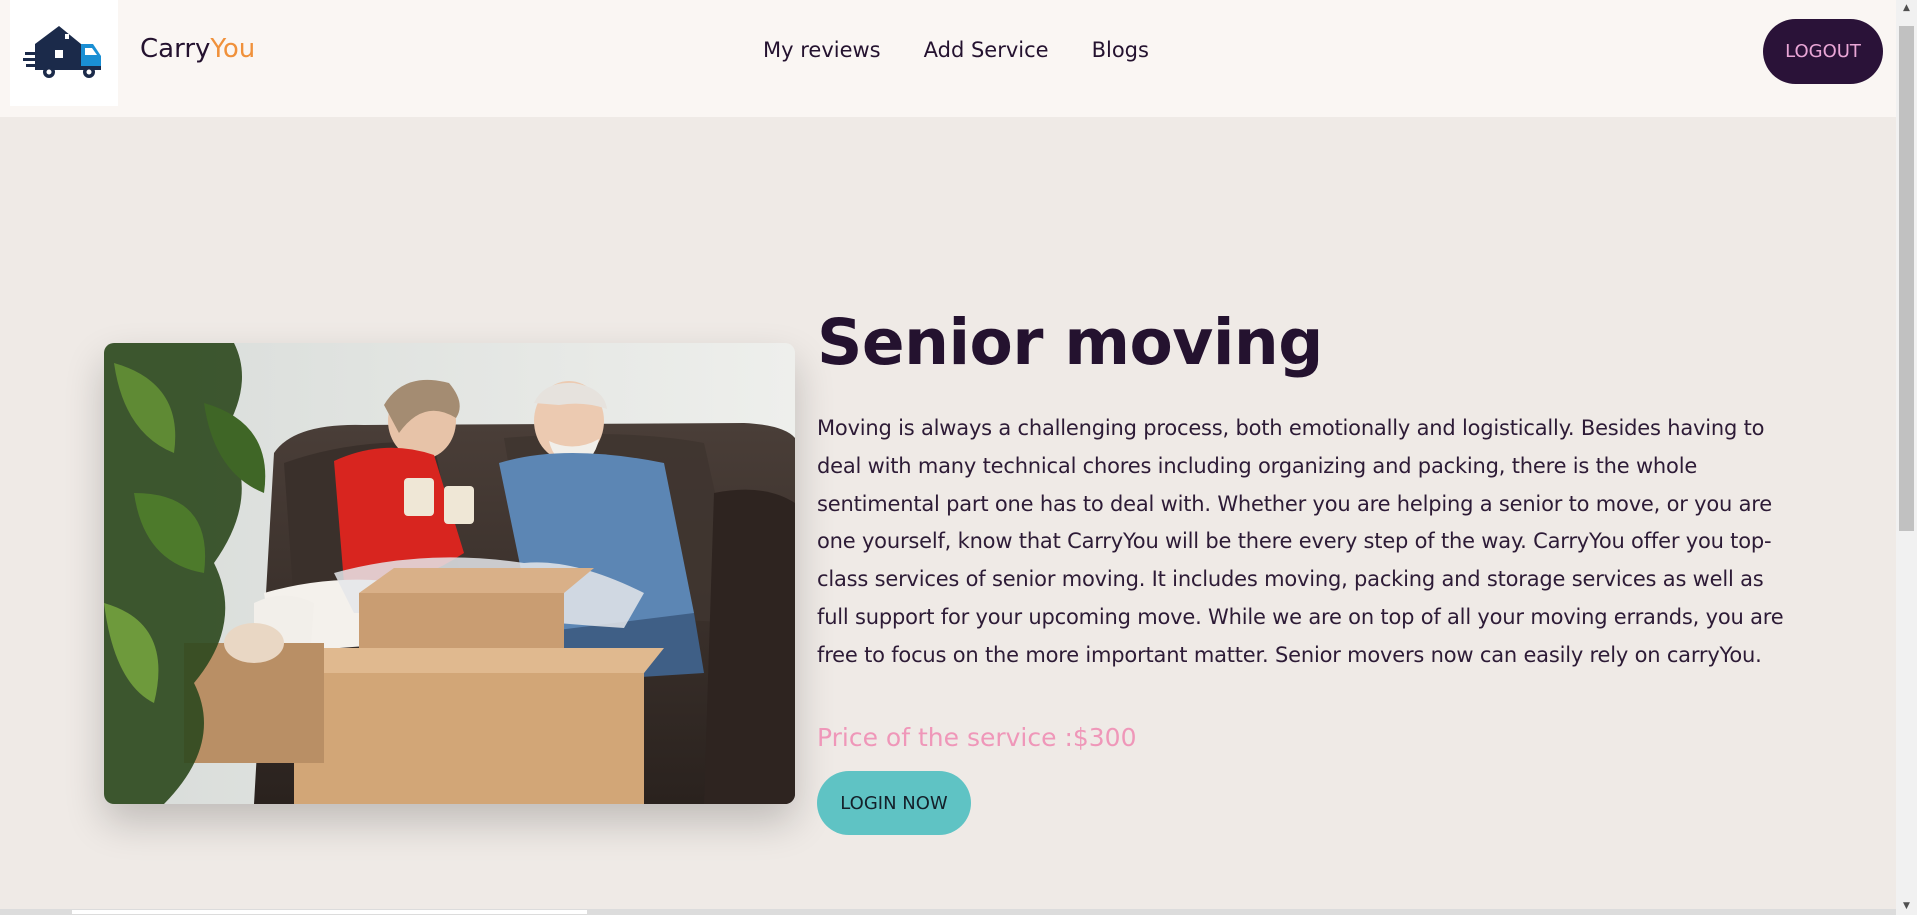 This screenshot has height=915, width=1917. I want to click on brand-name-primary: Carry, so click(175, 49).